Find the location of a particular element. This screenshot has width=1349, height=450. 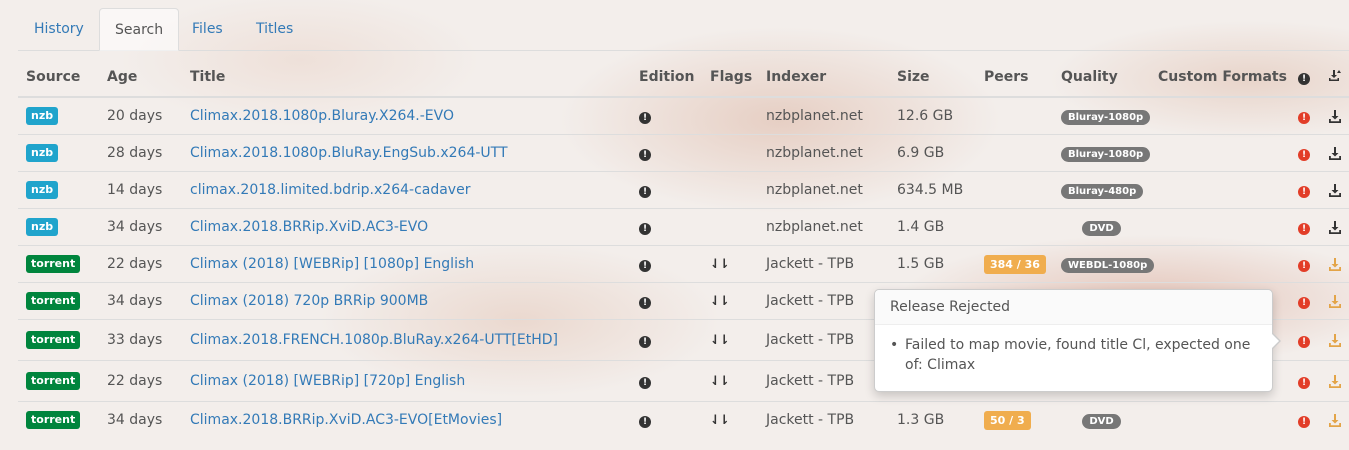

release-title-link: Climax.2018.1080p.Bluray.X264.-EVO is located at coordinates (322, 116).